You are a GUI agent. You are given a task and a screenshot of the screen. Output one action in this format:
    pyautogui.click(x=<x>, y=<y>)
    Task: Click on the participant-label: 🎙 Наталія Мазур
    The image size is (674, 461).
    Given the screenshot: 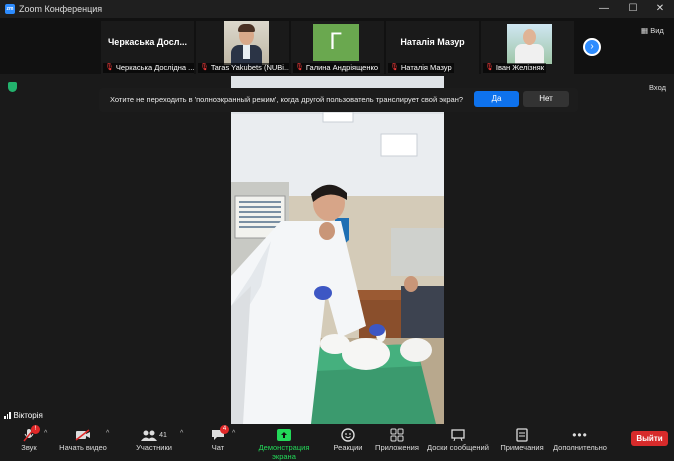 What is the action you would take?
    pyautogui.click(x=421, y=68)
    